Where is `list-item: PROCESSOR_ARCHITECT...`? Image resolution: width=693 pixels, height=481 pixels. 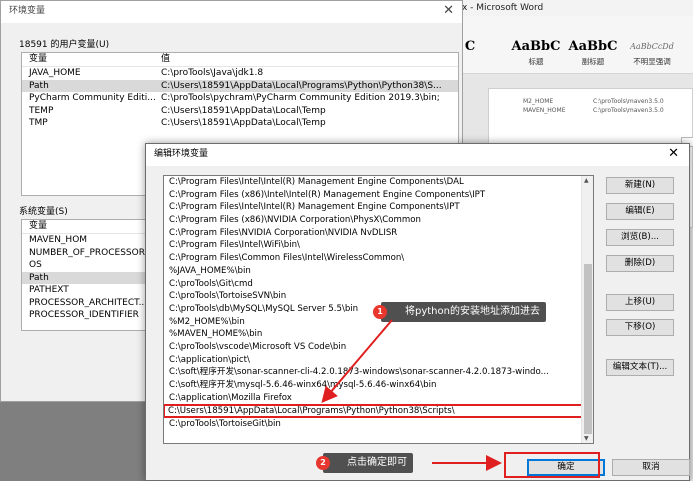 list-item: PROCESSOR_ARCHITECT... is located at coordinates (86, 303).